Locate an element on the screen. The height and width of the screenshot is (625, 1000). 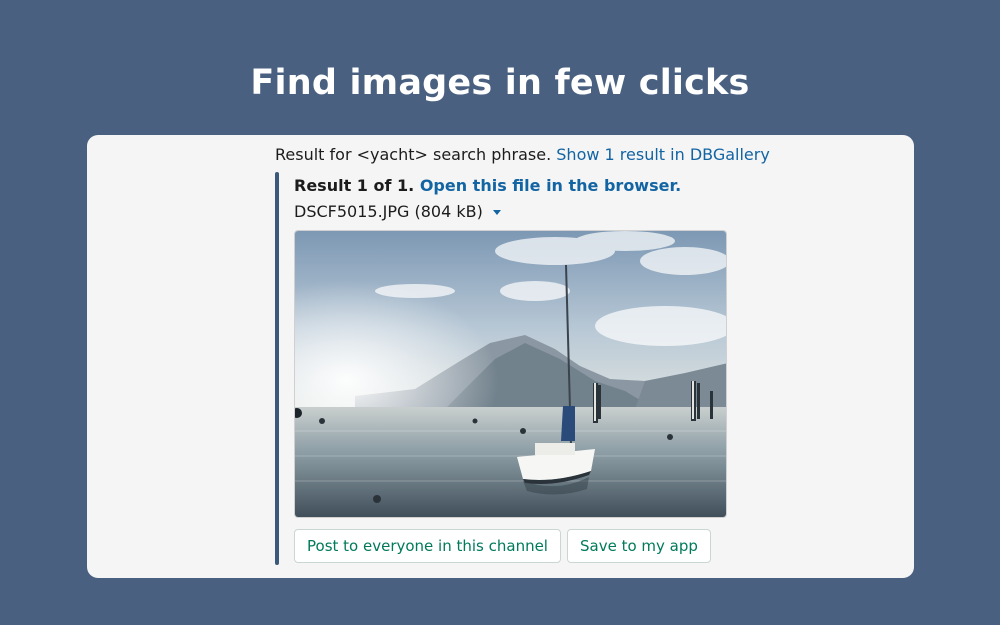
file-name-dropdown: DSCF5015.JPG (804 kB) is located at coordinates (397, 212).